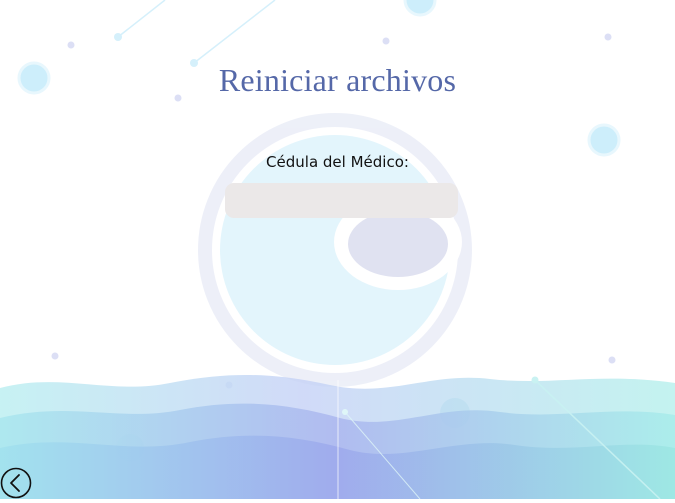 Image resolution: width=675 pixels, height=503 pixels. I want to click on chevron-left-circle-icon, so click(16, 483).